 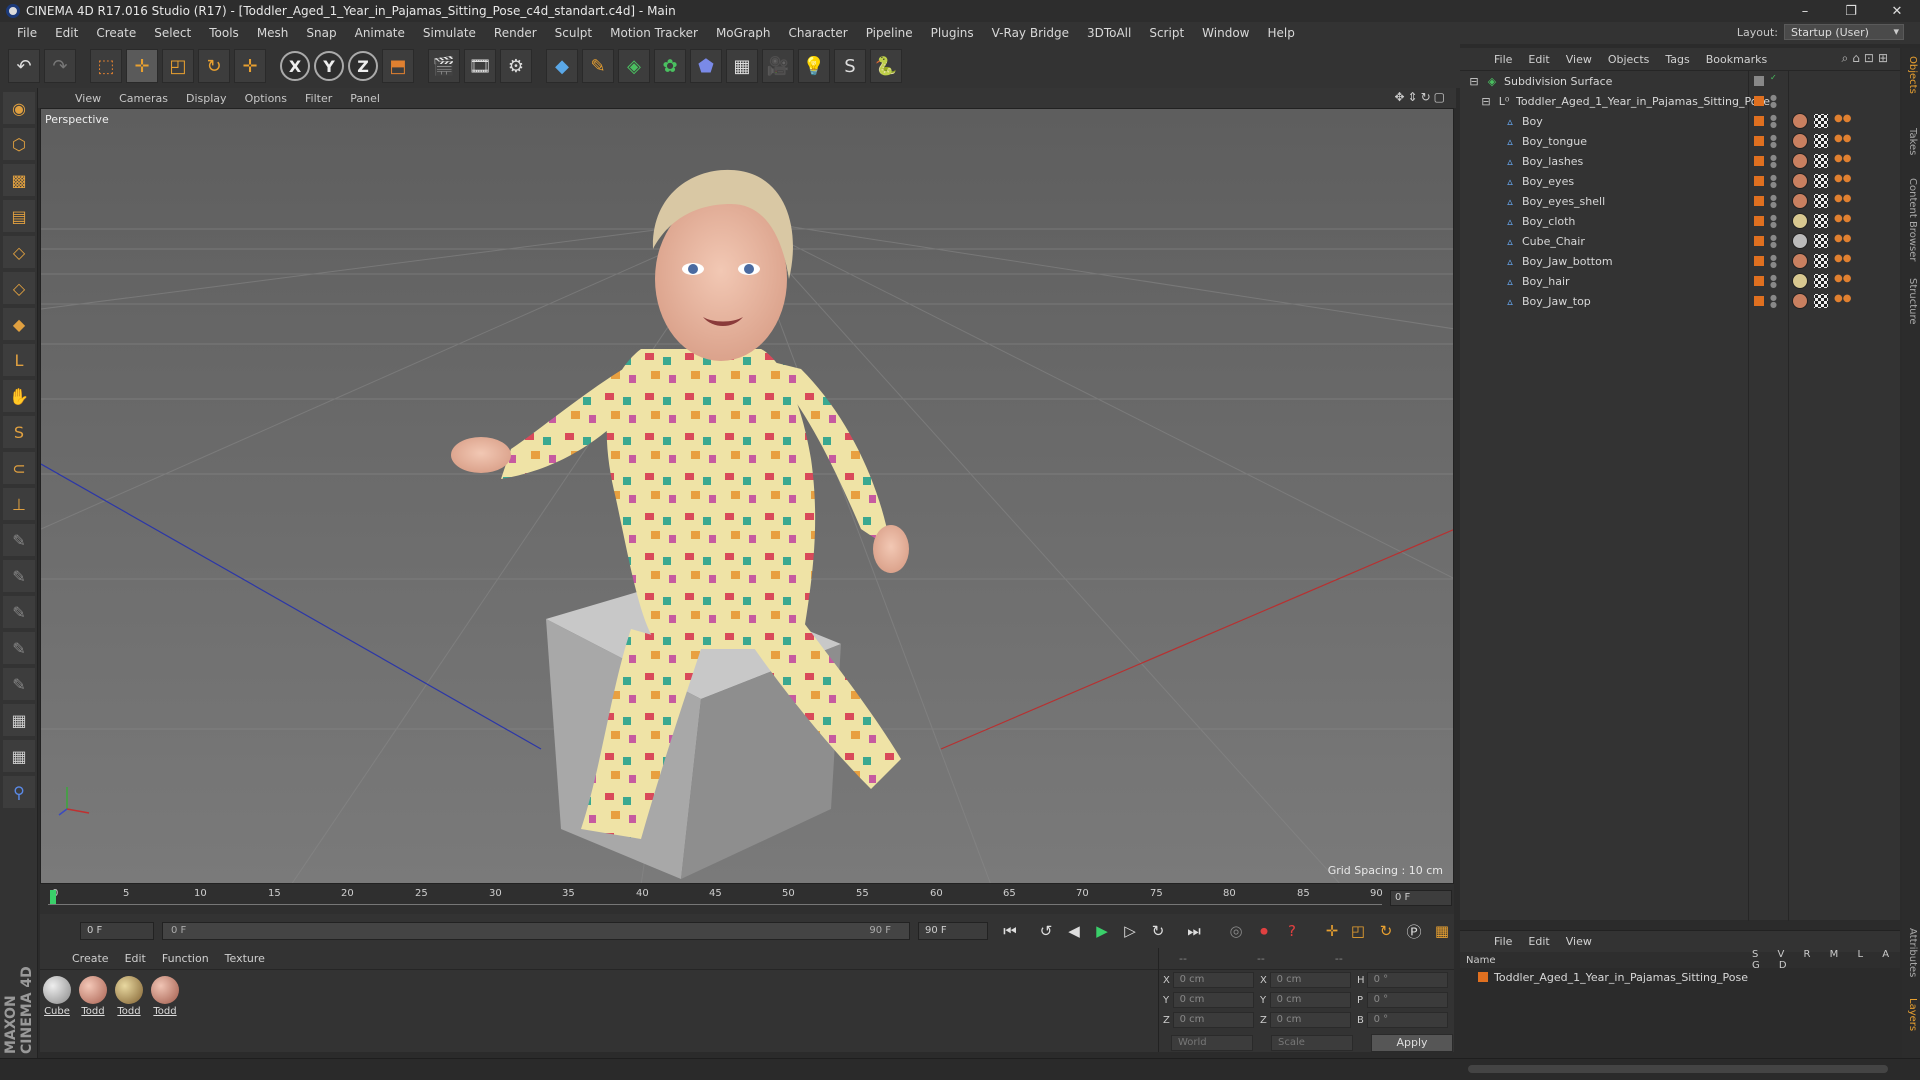 I want to click on coordinate-system-icon: ⬒, so click(x=398, y=66).